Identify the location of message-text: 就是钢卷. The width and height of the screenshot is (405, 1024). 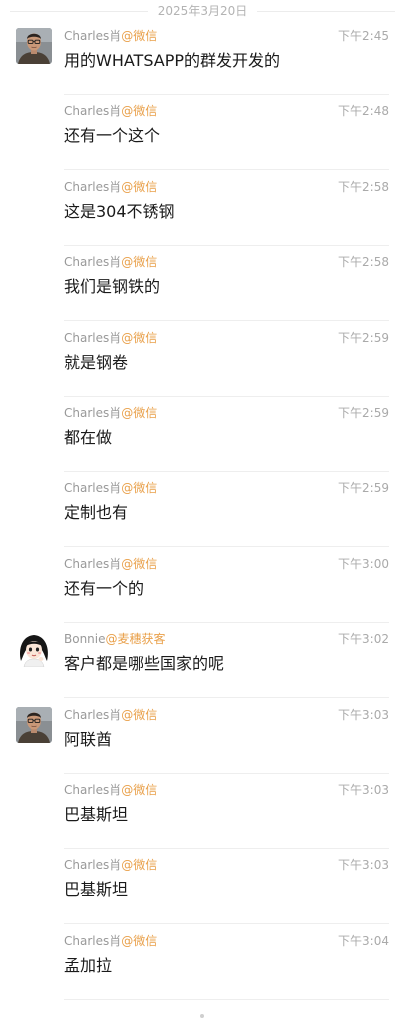
(96, 363).